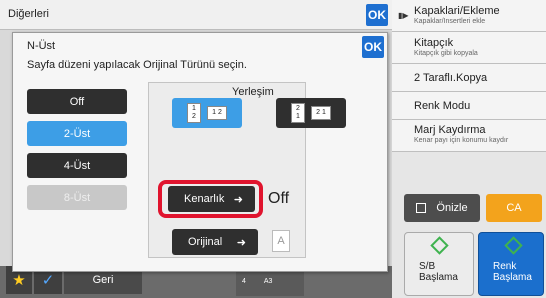 This screenshot has height=298, width=546. What do you see at coordinates (279, 198) in the screenshot?
I see `border-value: Off` at bounding box center [279, 198].